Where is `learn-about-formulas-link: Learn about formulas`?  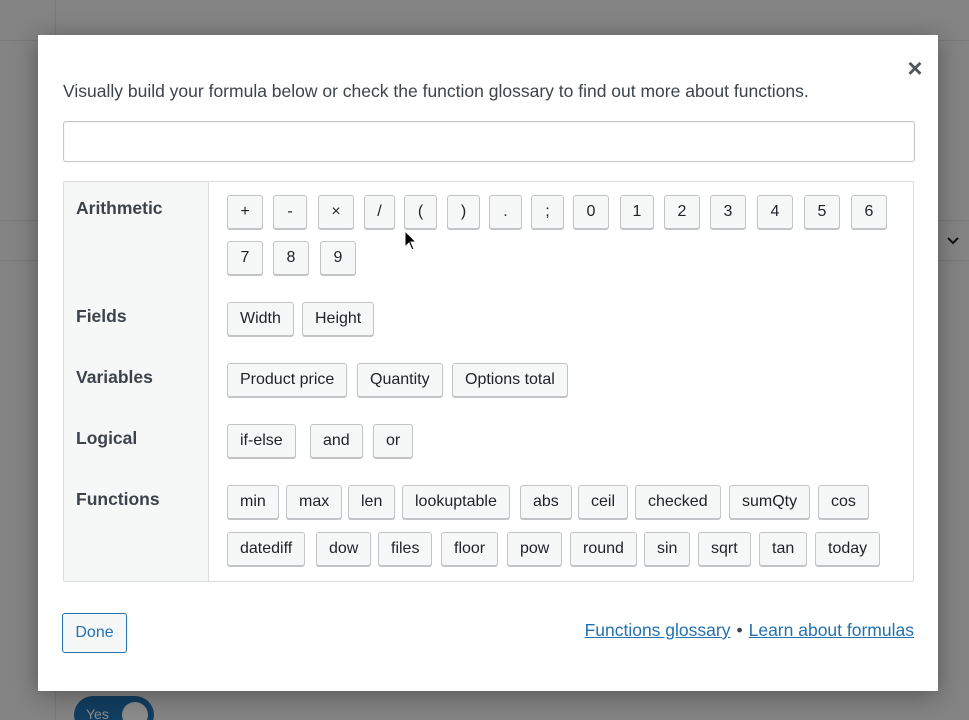
learn-about-formulas-link: Learn about formulas is located at coordinates (831, 630).